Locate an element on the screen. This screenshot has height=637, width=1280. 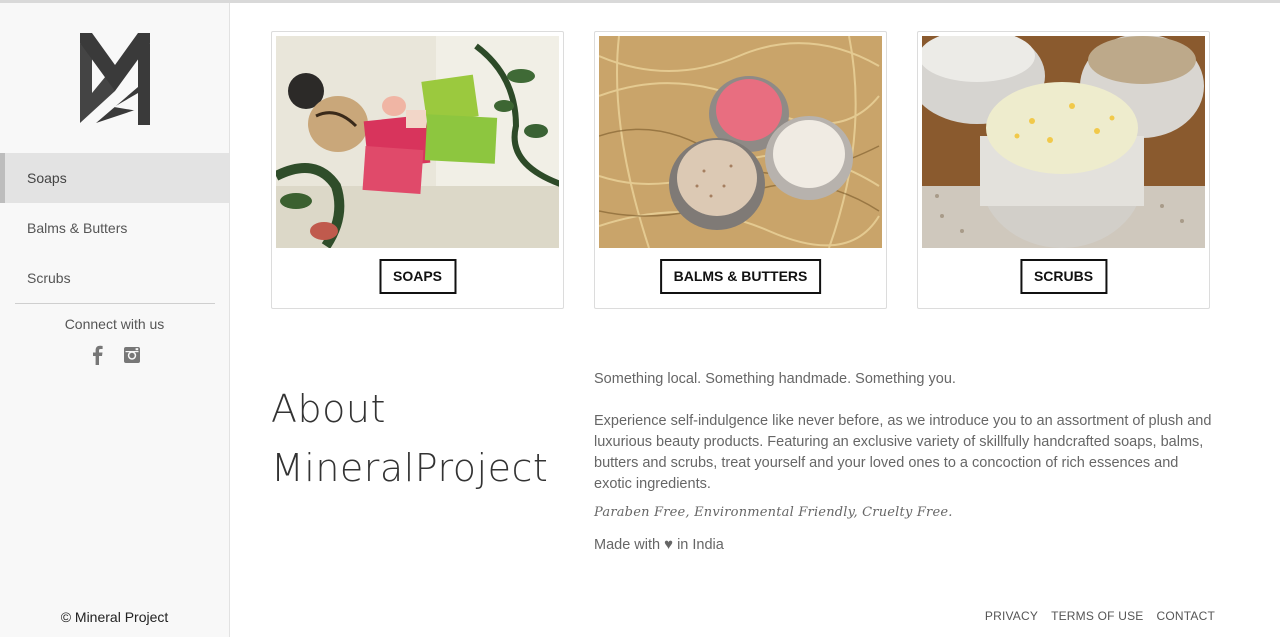
product-card-scrubs: SCRUBS is located at coordinates (1063, 170).